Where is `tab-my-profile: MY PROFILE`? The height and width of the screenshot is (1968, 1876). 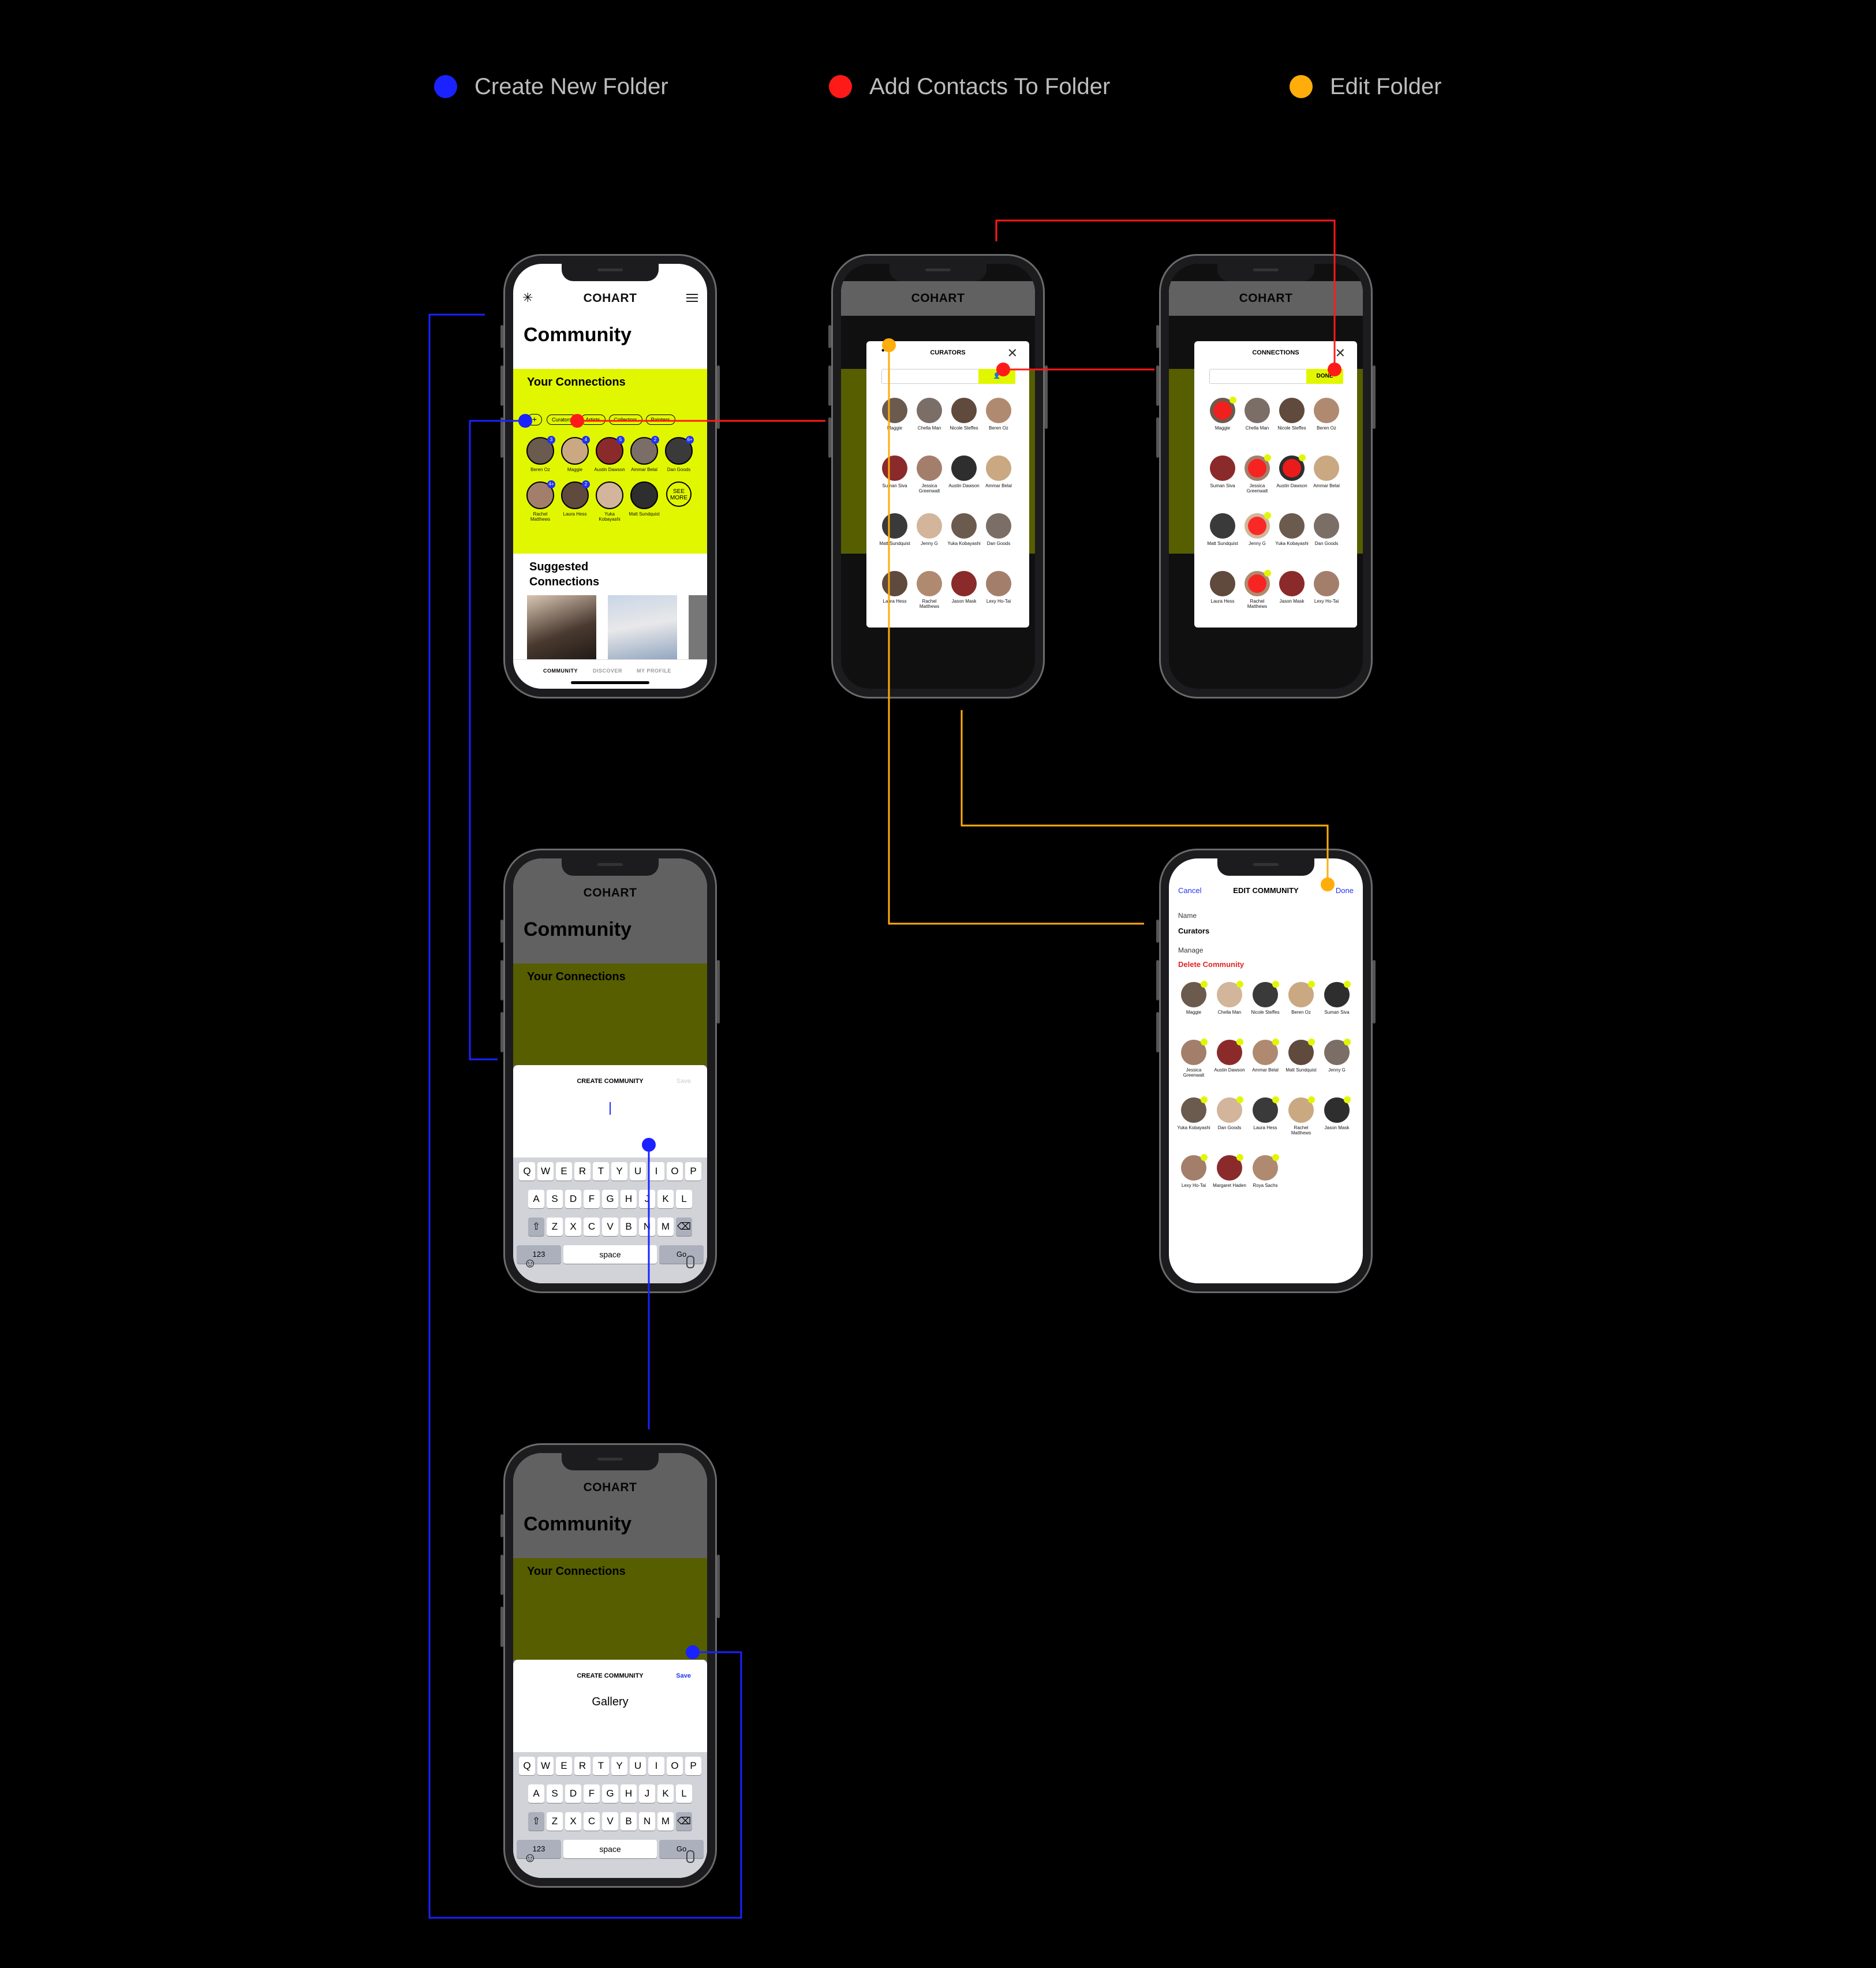
tab-my-profile: MY PROFILE is located at coordinates (654, 671).